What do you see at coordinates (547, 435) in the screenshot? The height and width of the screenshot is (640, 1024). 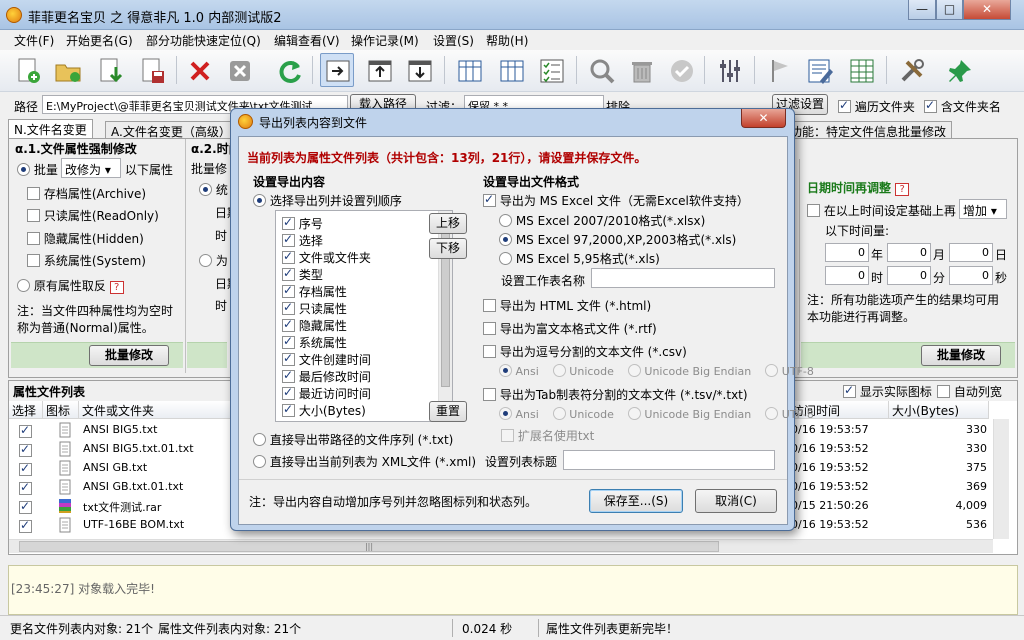 I see `ext-txt-checkbox: 扩展名使用txt` at bounding box center [547, 435].